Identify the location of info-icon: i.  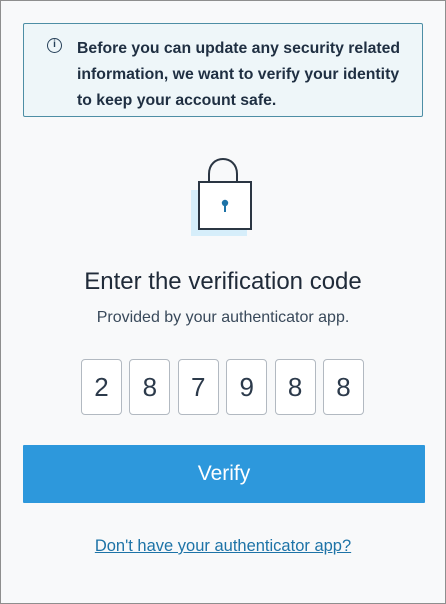
(54, 45).